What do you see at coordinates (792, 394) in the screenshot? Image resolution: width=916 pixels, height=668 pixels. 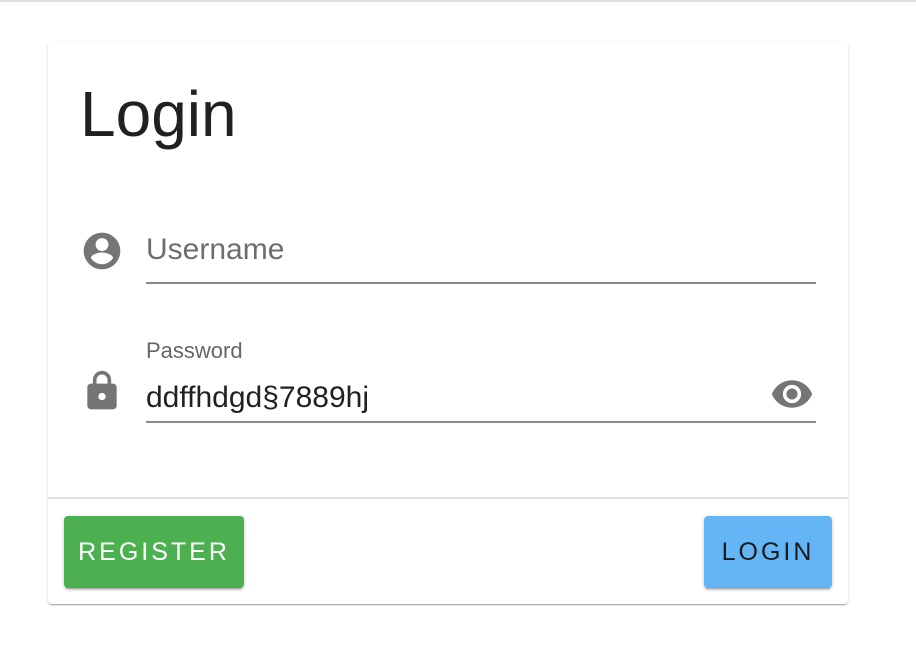 I see `eye-icon` at bounding box center [792, 394].